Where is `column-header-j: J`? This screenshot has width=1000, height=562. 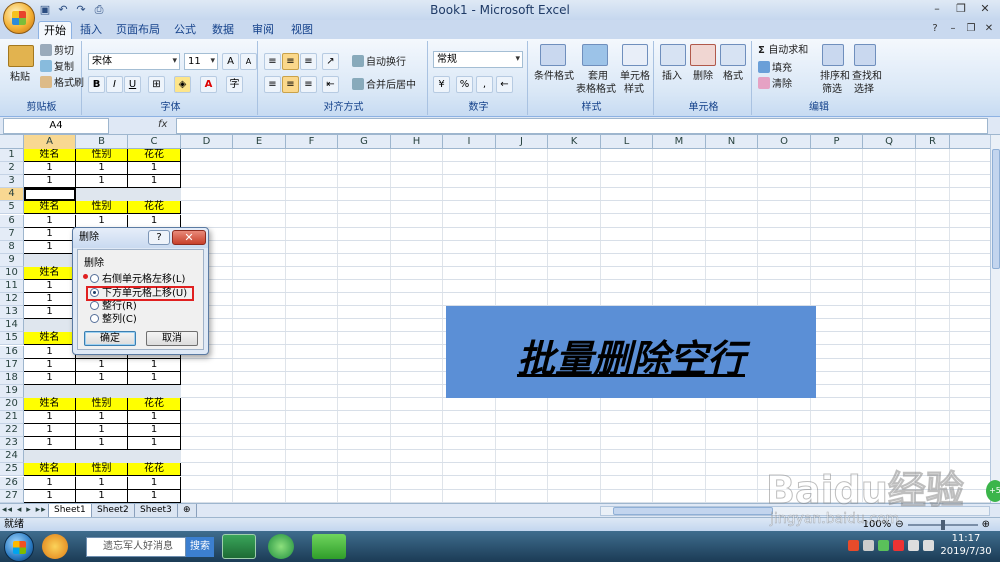 column-header-j: J is located at coordinates (522, 142).